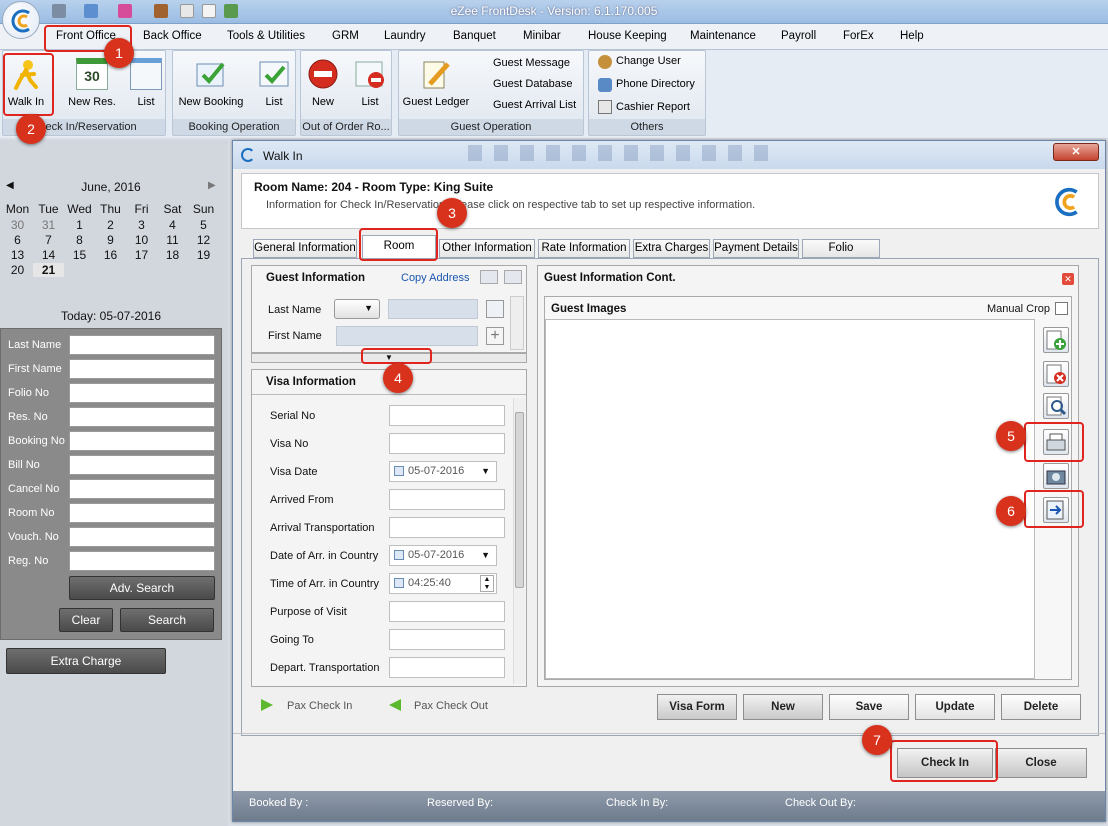 This screenshot has height=826, width=1108. I want to click on tab-folio-summary: Folio Summary, so click(841, 255).